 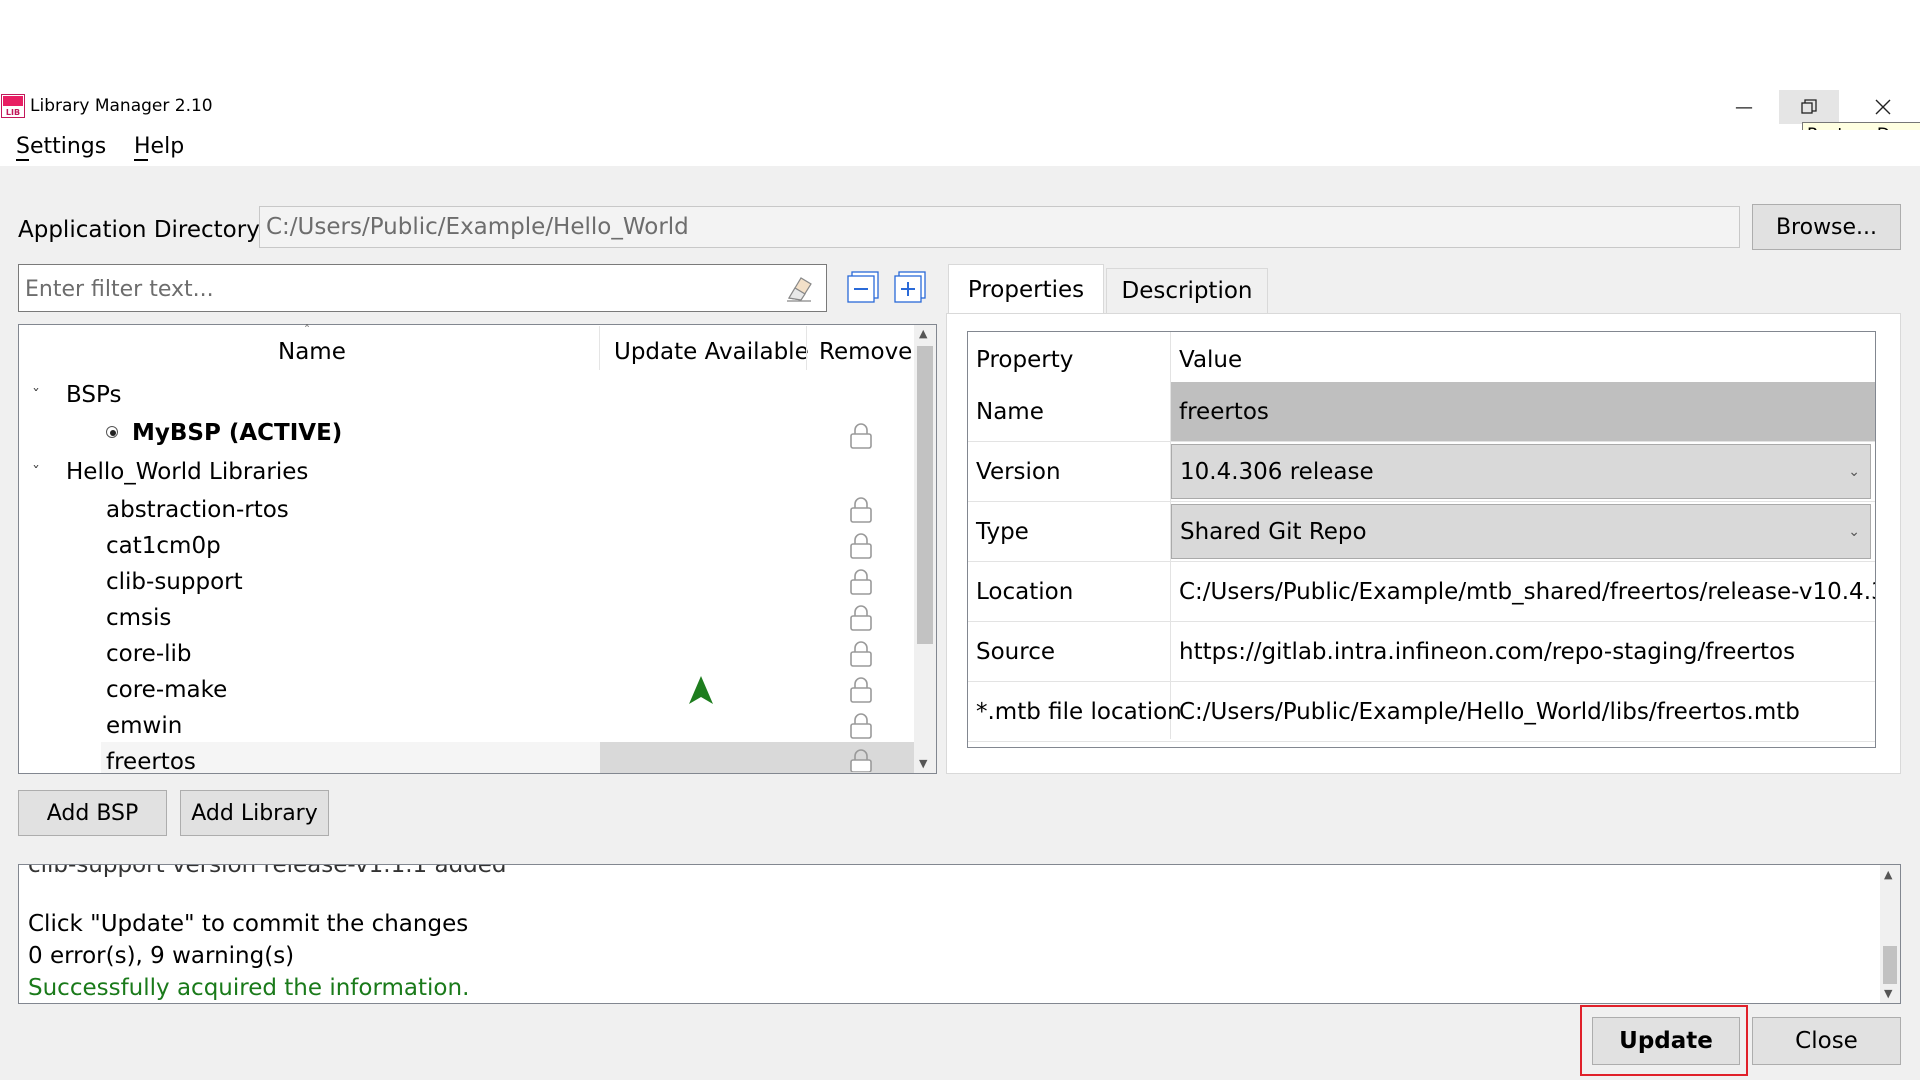 I want to click on menu-bar, so click(x=960, y=148).